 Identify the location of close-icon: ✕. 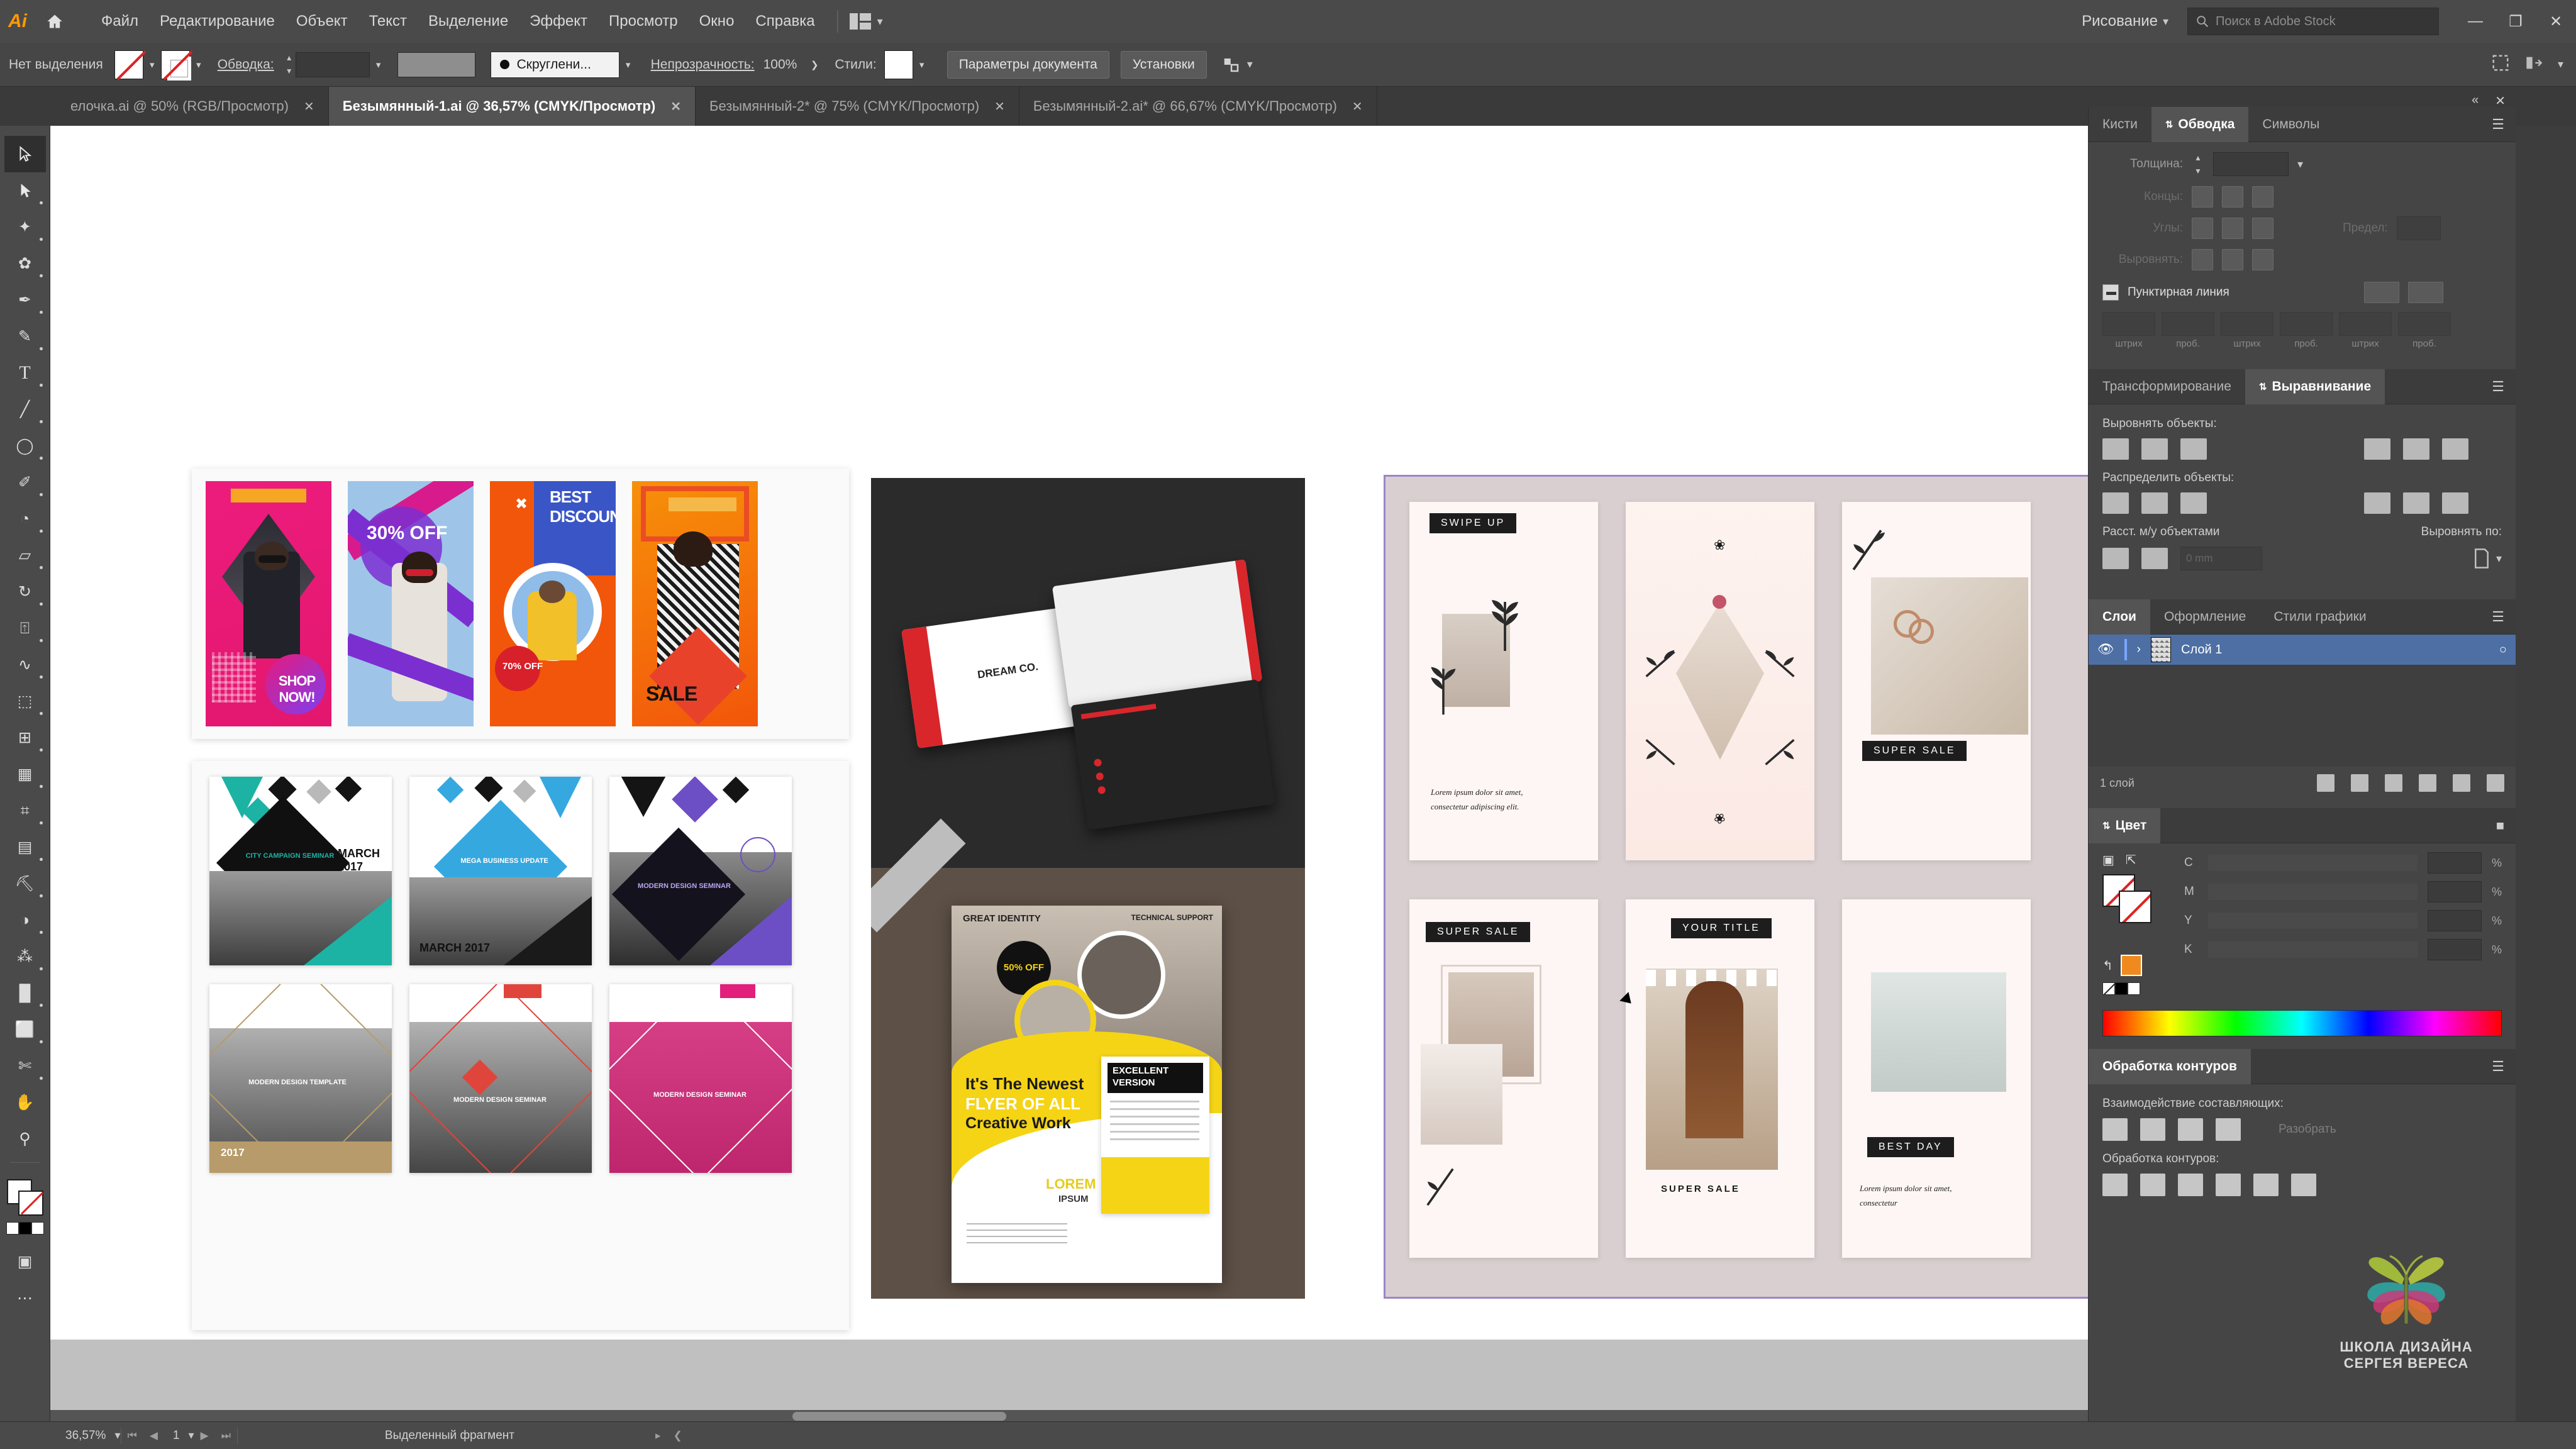
(999, 106).